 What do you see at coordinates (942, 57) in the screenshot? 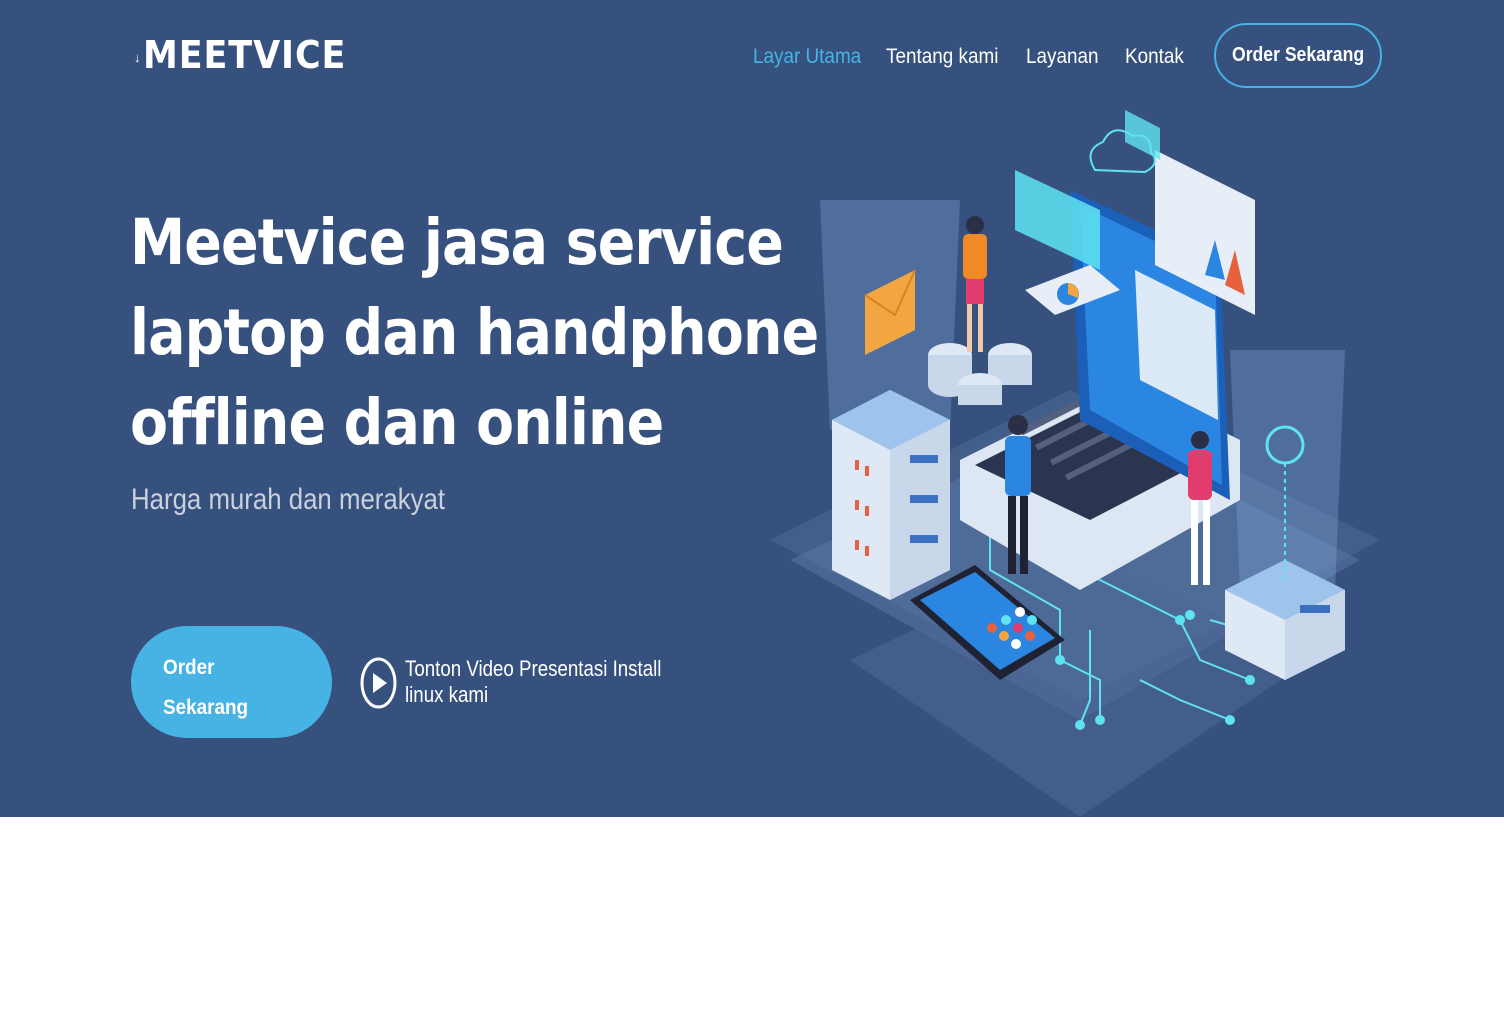
I see `nav-item-tentang-kami: Tentang kami` at bounding box center [942, 57].